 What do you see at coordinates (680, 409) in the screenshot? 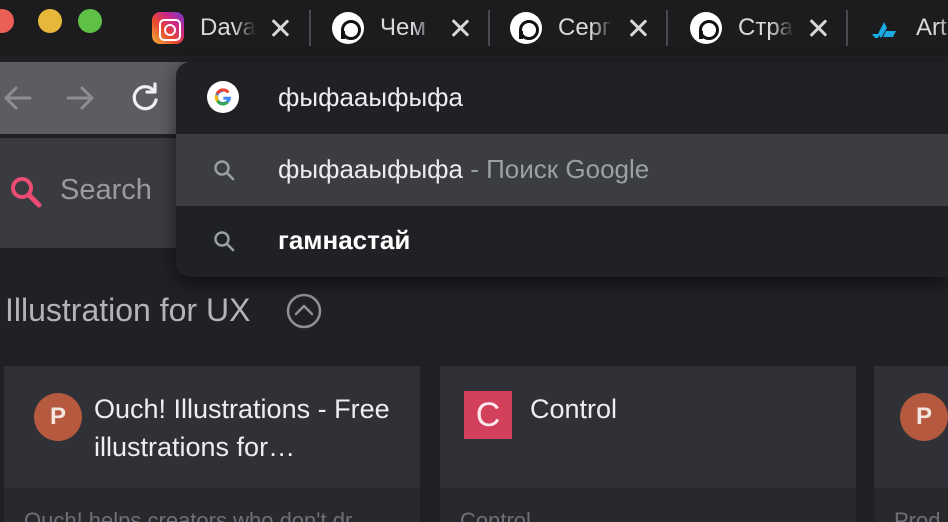
I see `card-title: Control` at bounding box center [680, 409].